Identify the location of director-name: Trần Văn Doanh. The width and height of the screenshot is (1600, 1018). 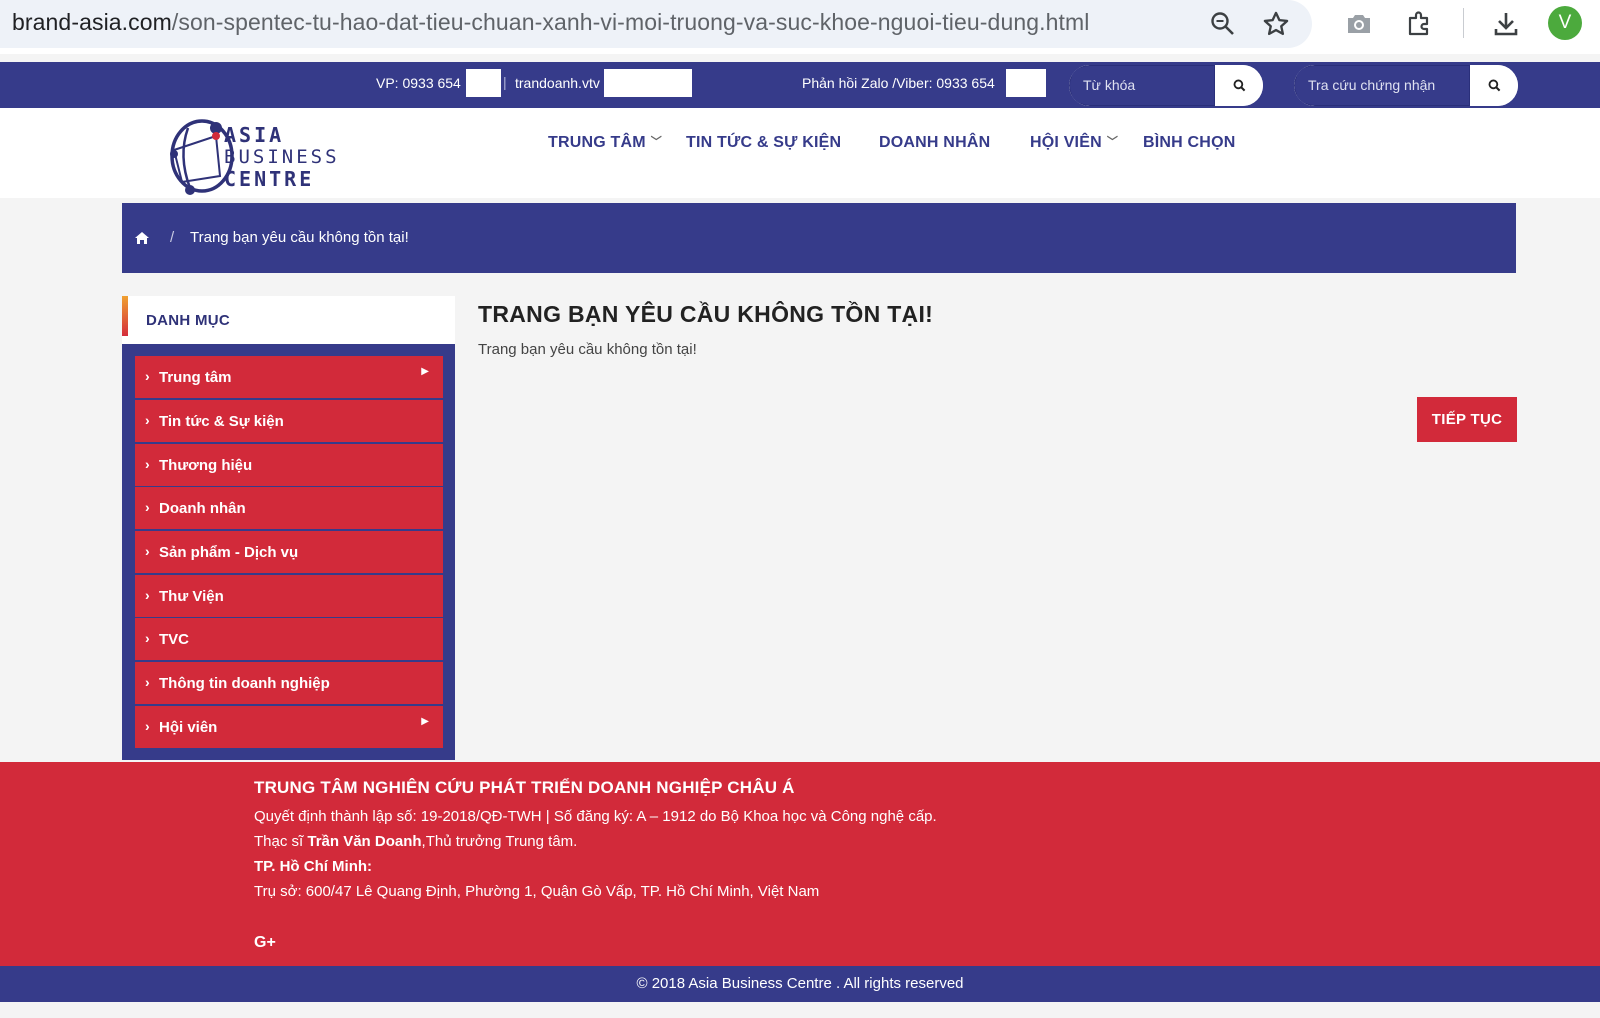
(364, 841).